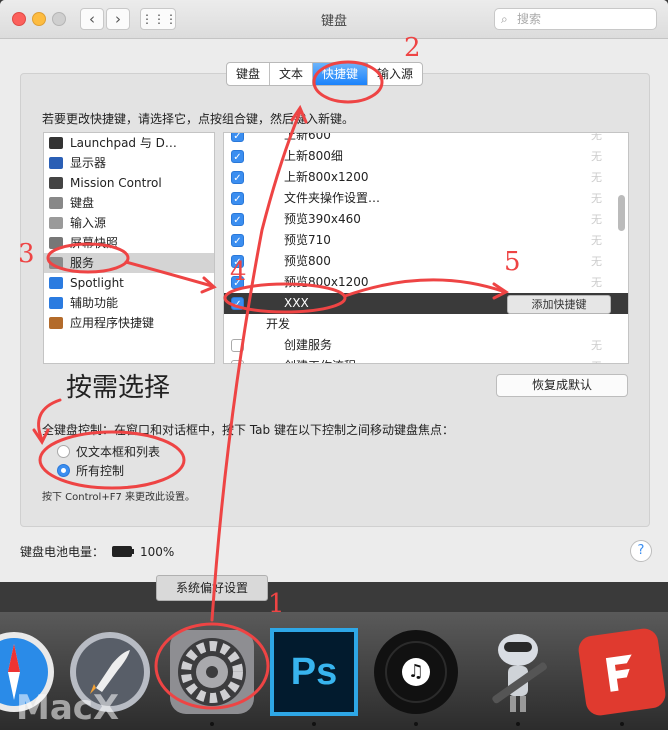  I want to click on input-source-icon, so click(56, 223).